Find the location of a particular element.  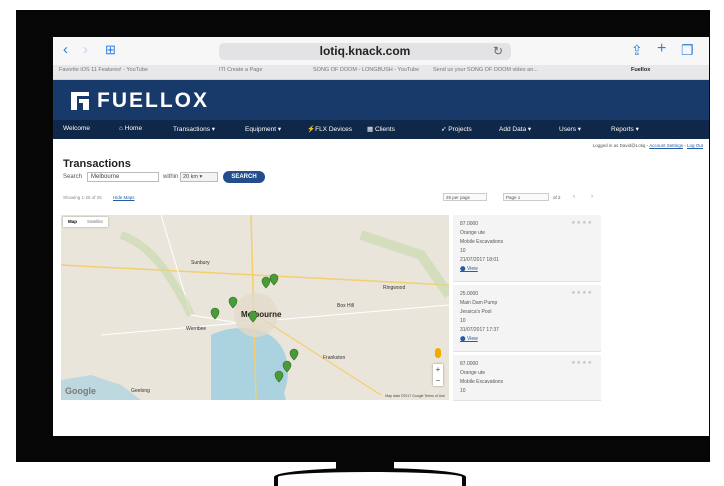

reload-icon: ↻ is located at coordinates (498, 51).